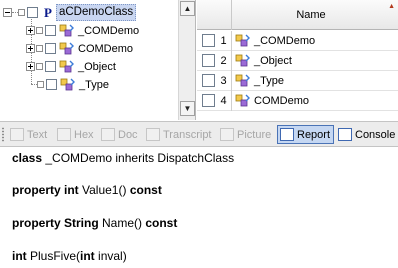  I want to click on tree-scrollbar: ▲ ▼, so click(186, 60).